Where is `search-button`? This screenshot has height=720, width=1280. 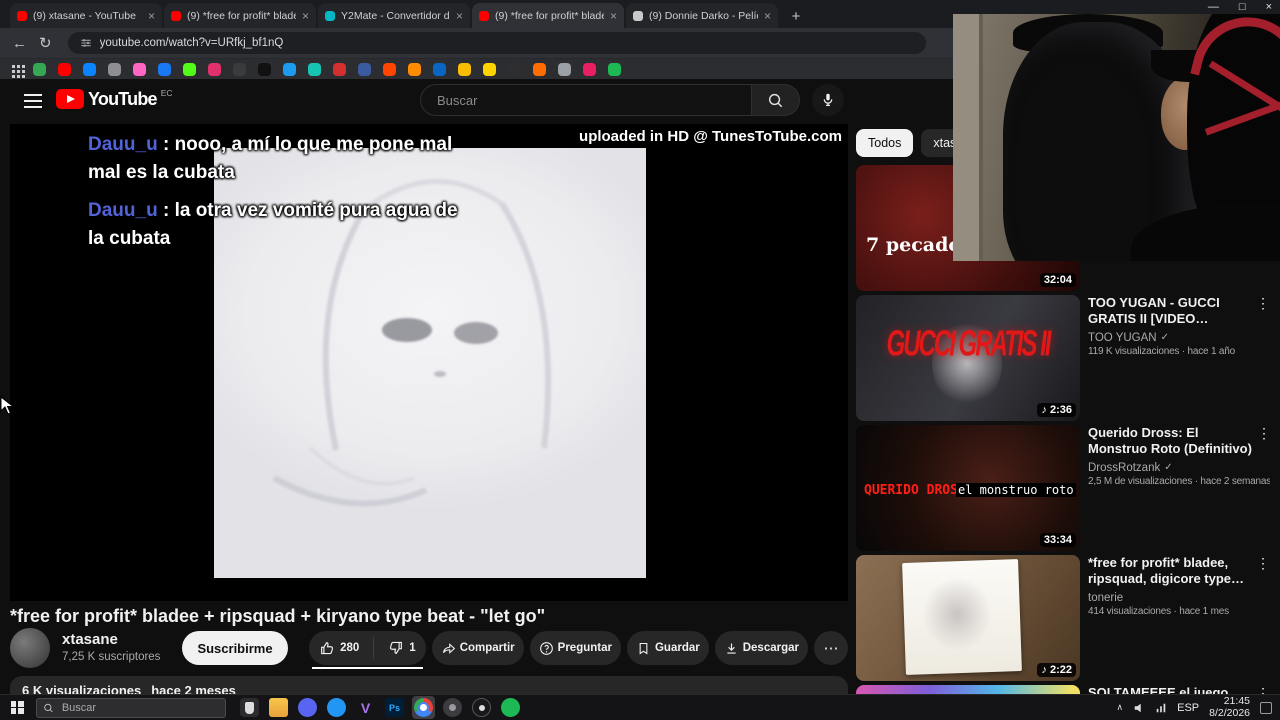
search-button is located at coordinates (776, 100).